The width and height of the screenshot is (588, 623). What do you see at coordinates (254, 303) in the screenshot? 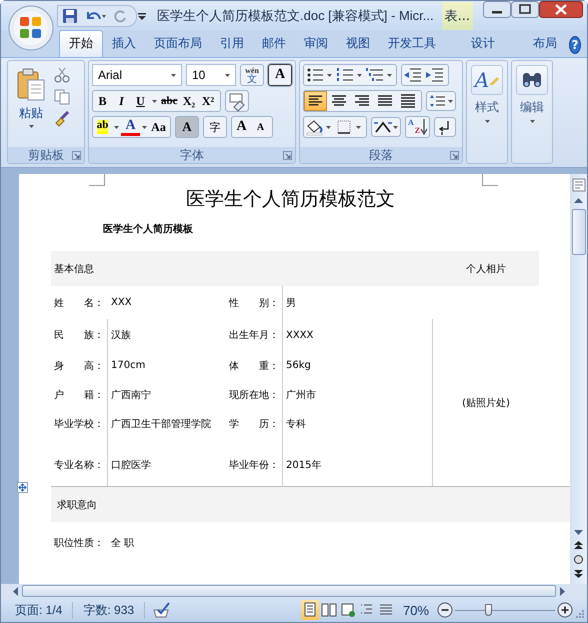
I see `field-label: 性 别：` at bounding box center [254, 303].